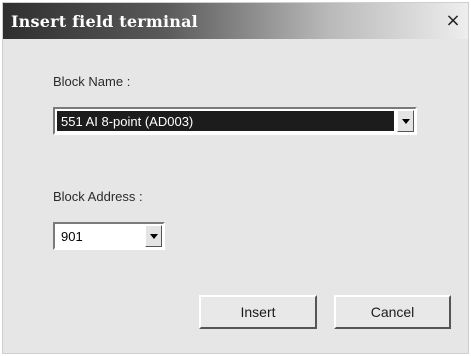 This screenshot has height=356, width=471. Describe the element at coordinates (258, 312) in the screenshot. I see `insert-button: Insert` at that location.